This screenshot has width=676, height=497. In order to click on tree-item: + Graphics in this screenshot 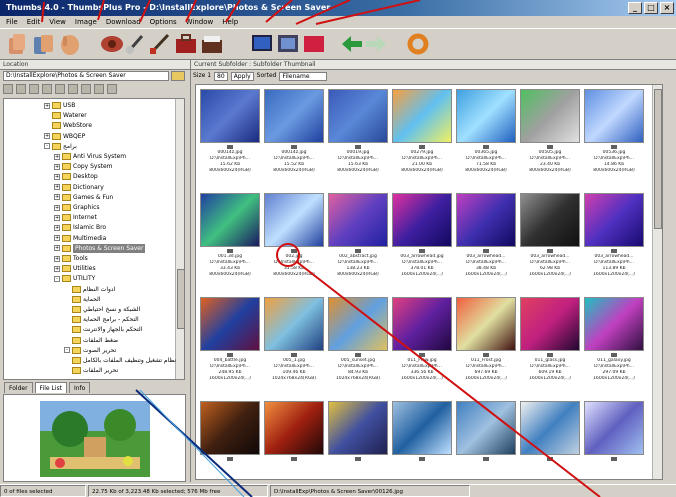, I will do `click(77, 207)`.